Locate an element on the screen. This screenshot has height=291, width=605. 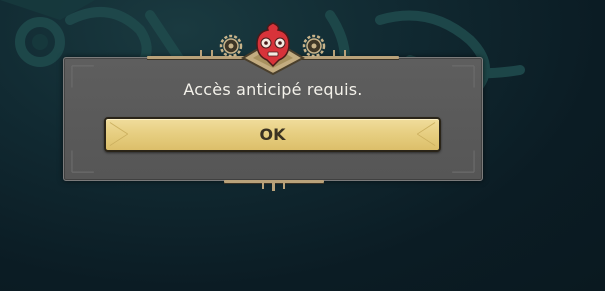
dialog-message: Accès anticipé requis. is located at coordinates (273, 89).